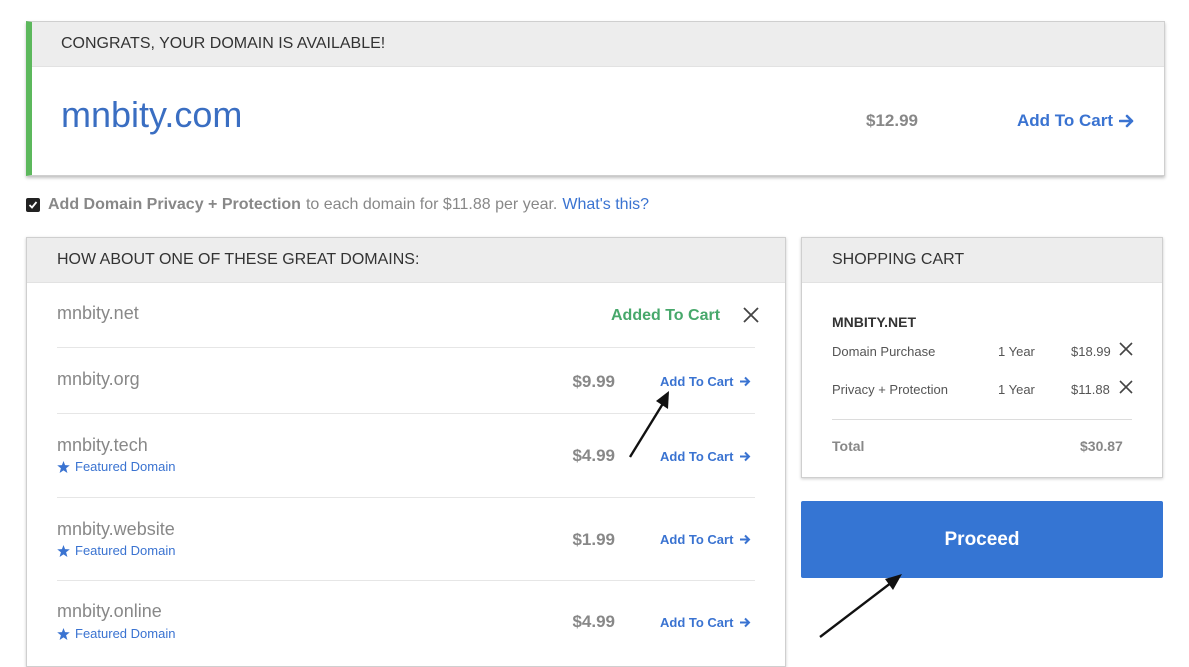 The width and height of the screenshot is (1189, 667). I want to click on available-domain-name: mnbity.com, so click(152, 114).